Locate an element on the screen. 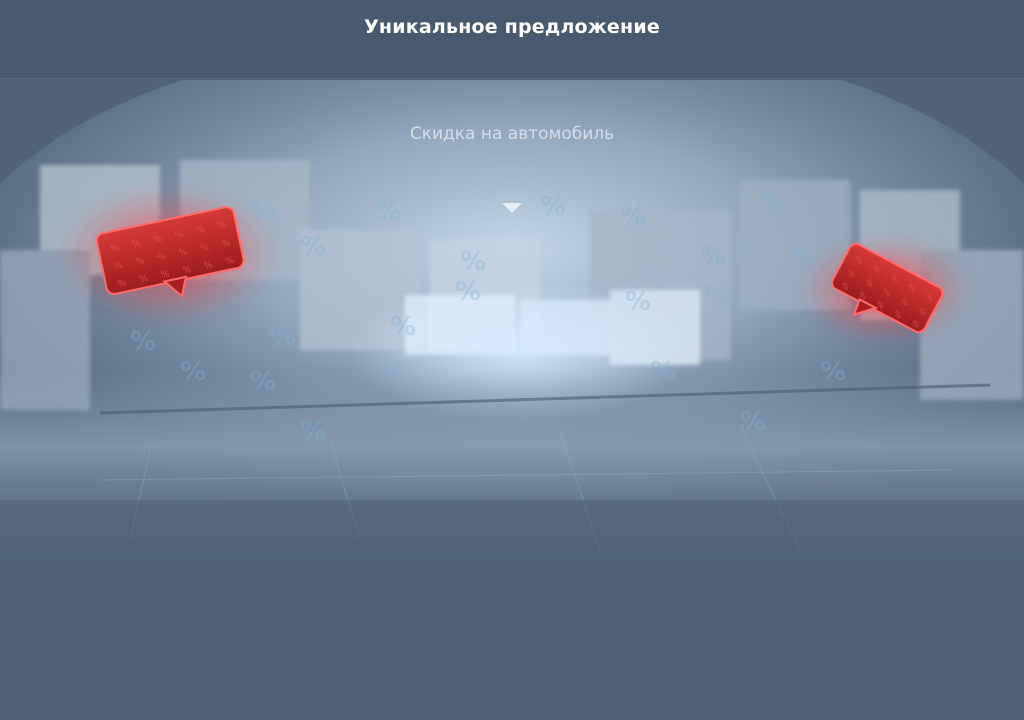 The image size is (1024, 720). page-title: Уникальное предложение is located at coordinates (512, 27).